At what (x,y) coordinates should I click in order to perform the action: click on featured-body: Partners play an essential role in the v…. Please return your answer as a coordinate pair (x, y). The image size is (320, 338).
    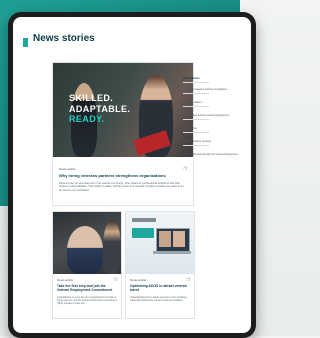
    Looking at the image, I should click on (121, 187).